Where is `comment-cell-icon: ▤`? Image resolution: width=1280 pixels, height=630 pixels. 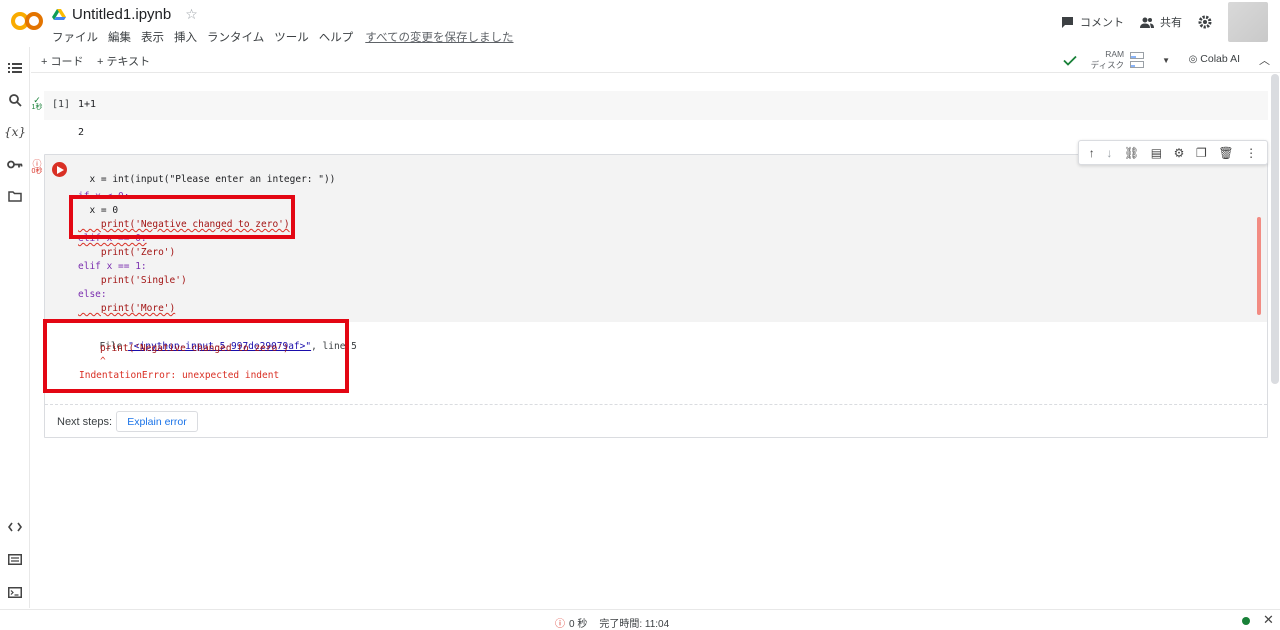
comment-cell-icon: ▤ is located at coordinates (1156, 153).